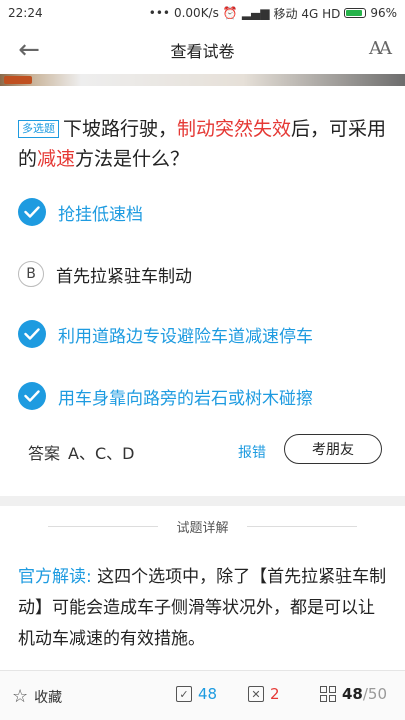 Image resolution: width=405 pixels, height=720 pixels. I want to click on option-b: B 首先拉紧驻车制动, so click(105, 274).